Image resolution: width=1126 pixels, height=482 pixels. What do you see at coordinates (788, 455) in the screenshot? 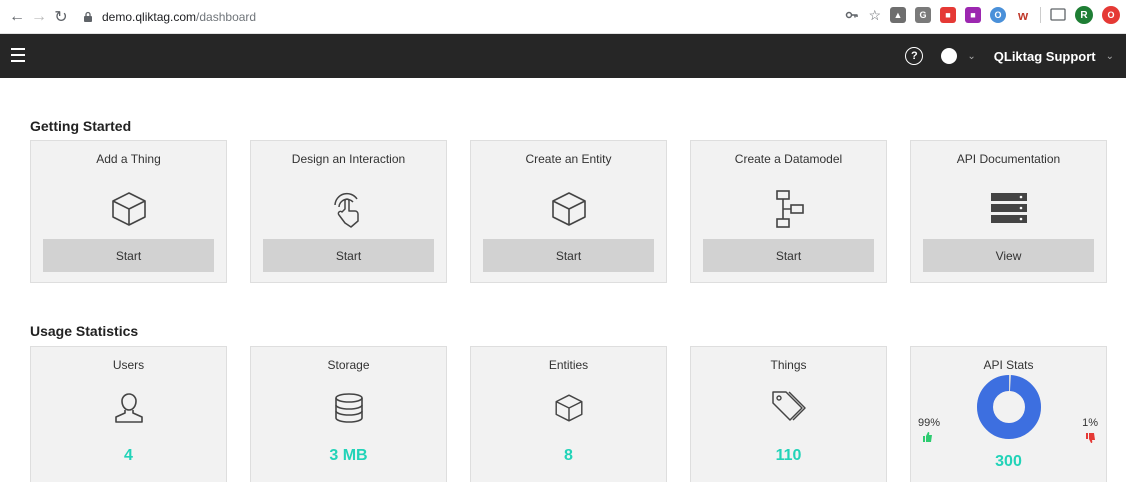
I see `things-count: 110` at bounding box center [788, 455].